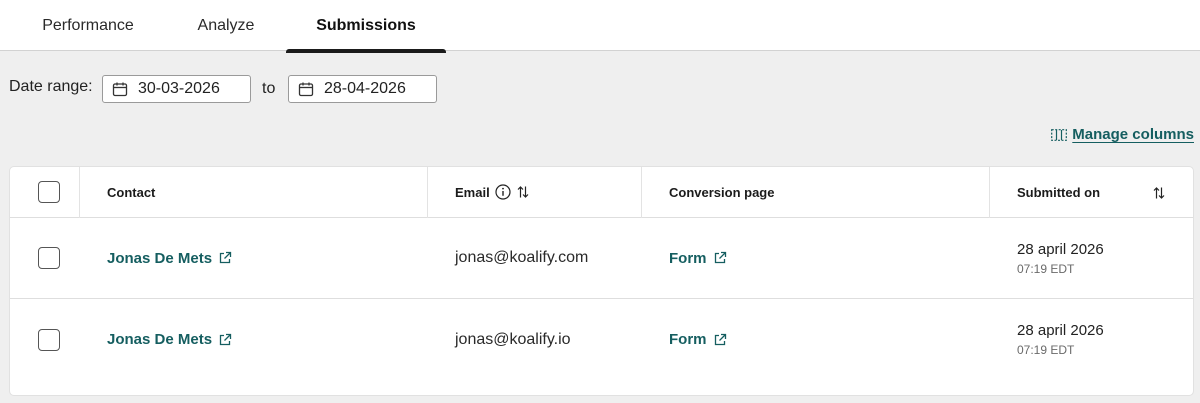 Image resolution: width=1200 pixels, height=403 pixels. What do you see at coordinates (365, 88) in the screenshot?
I see `date-to-value: 28-04-2026` at bounding box center [365, 88].